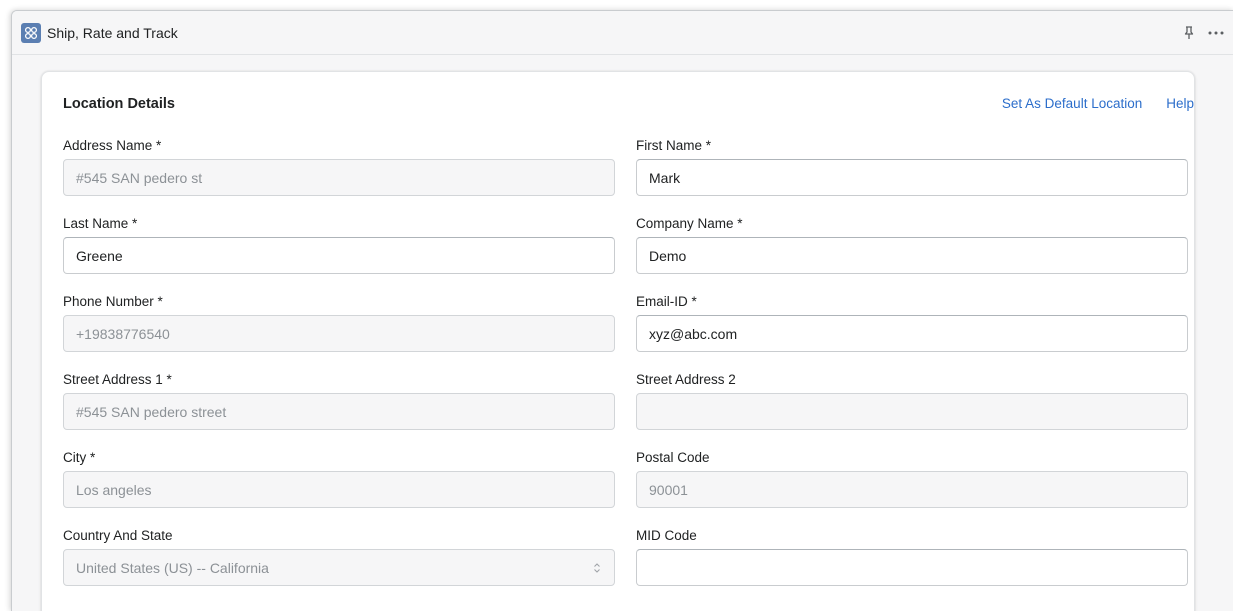 This screenshot has height=611, width=1233. What do you see at coordinates (113, 301) in the screenshot?
I see `phone-number-label: Phone Number *` at bounding box center [113, 301].